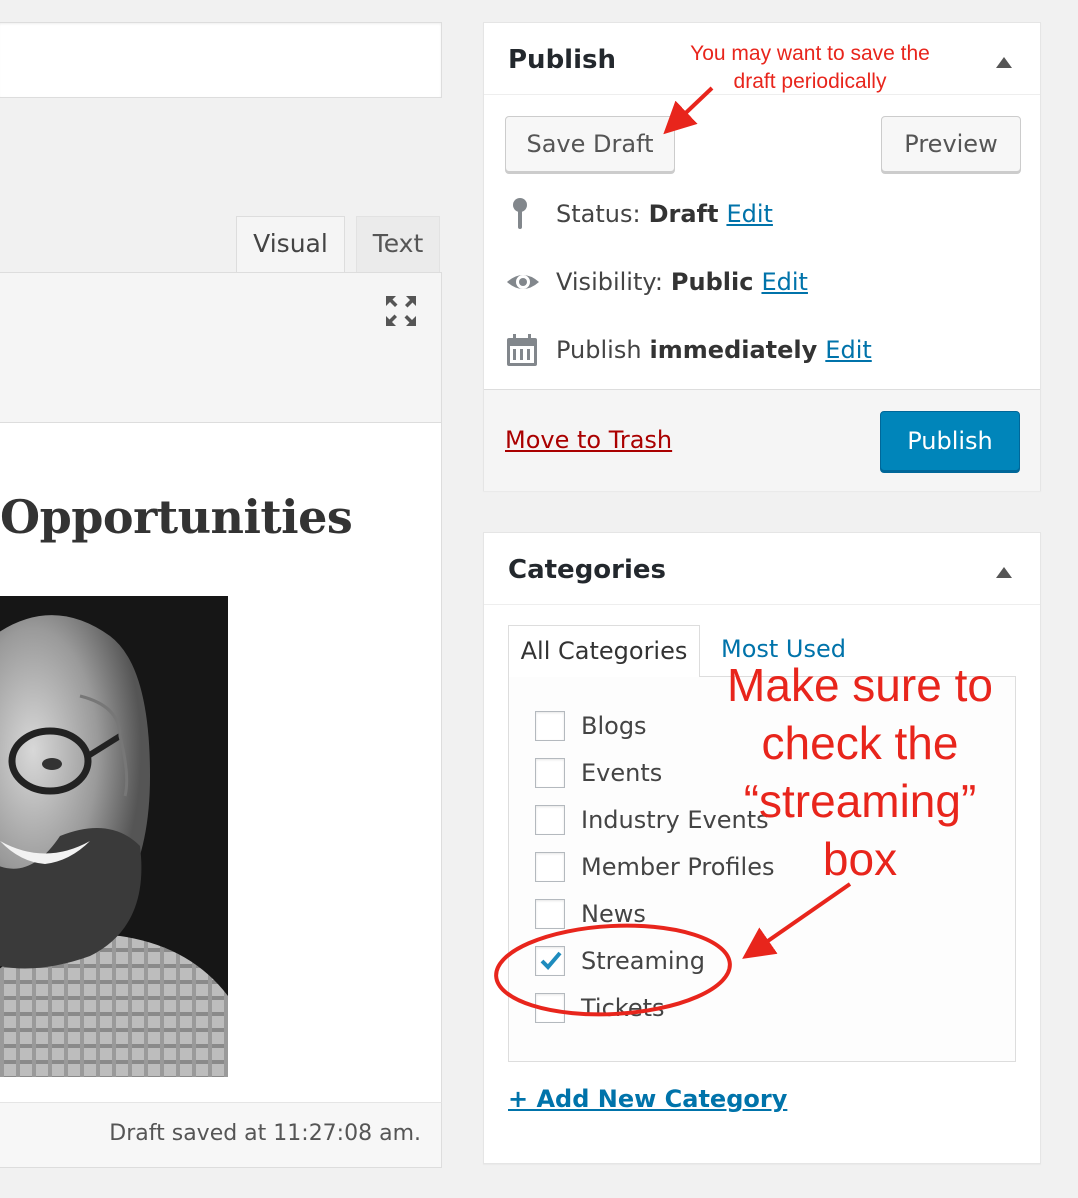 Image resolution: width=1078 pixels, height=1198 pixels. Describe the element at coordinates (810, 53) in the screenshot. I see `annotation-line: You may want to save the` at that location.